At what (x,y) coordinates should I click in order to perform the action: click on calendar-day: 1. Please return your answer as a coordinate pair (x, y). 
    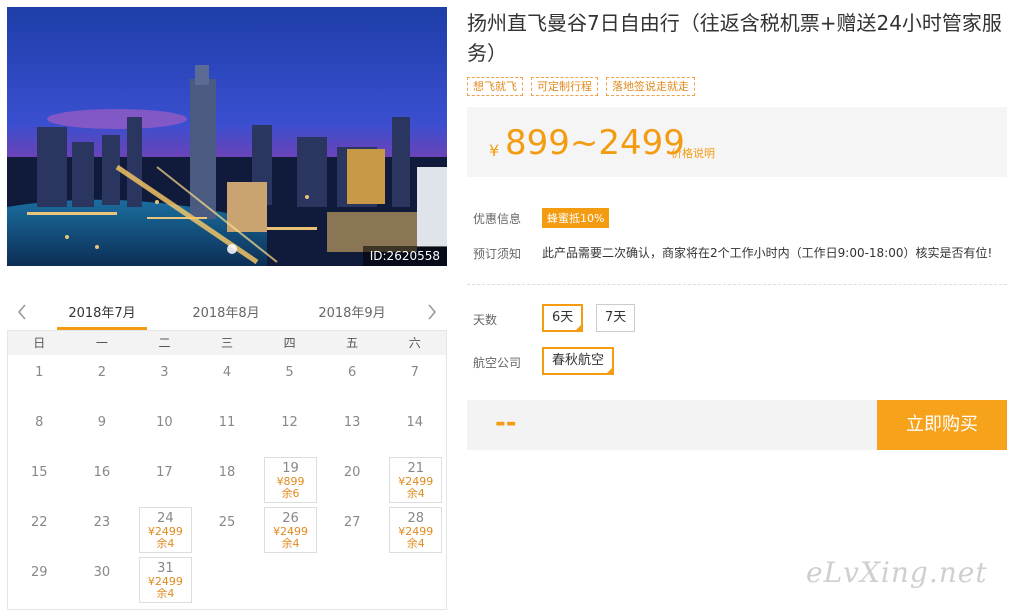
    Looking at the image, I should click on (39, 380).